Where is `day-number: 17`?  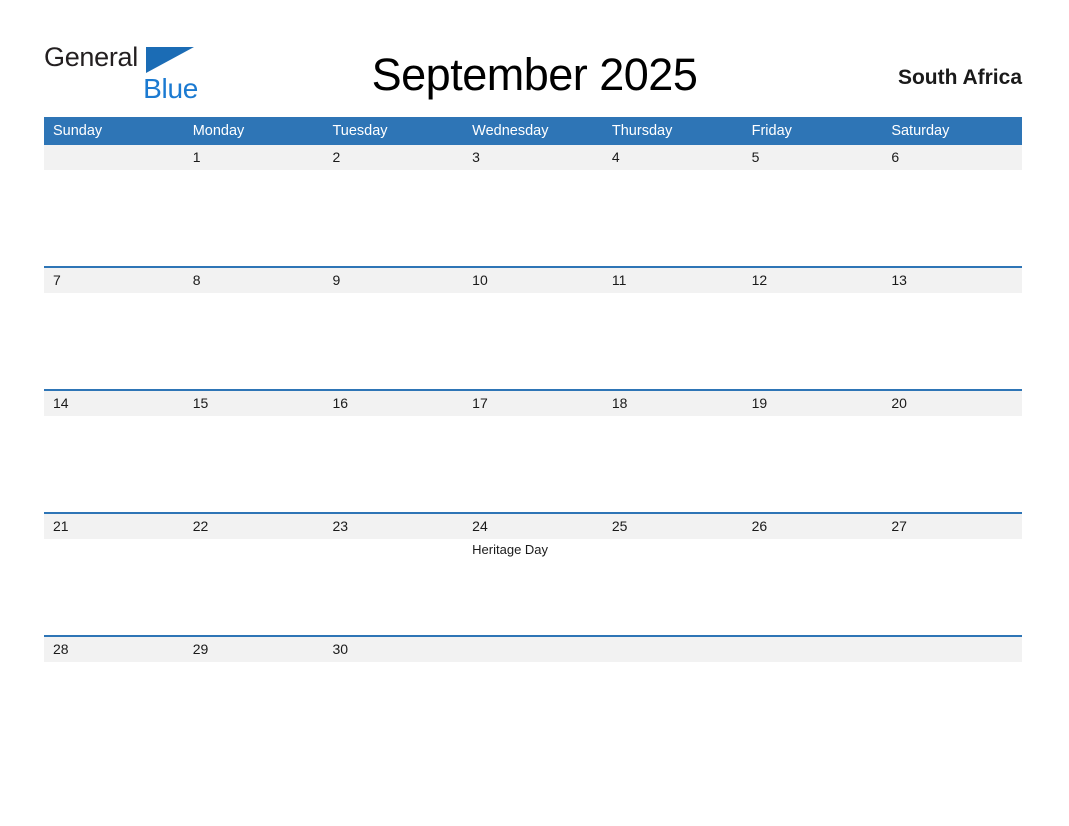
day-number: 17 is located at coordinates (533, 403).